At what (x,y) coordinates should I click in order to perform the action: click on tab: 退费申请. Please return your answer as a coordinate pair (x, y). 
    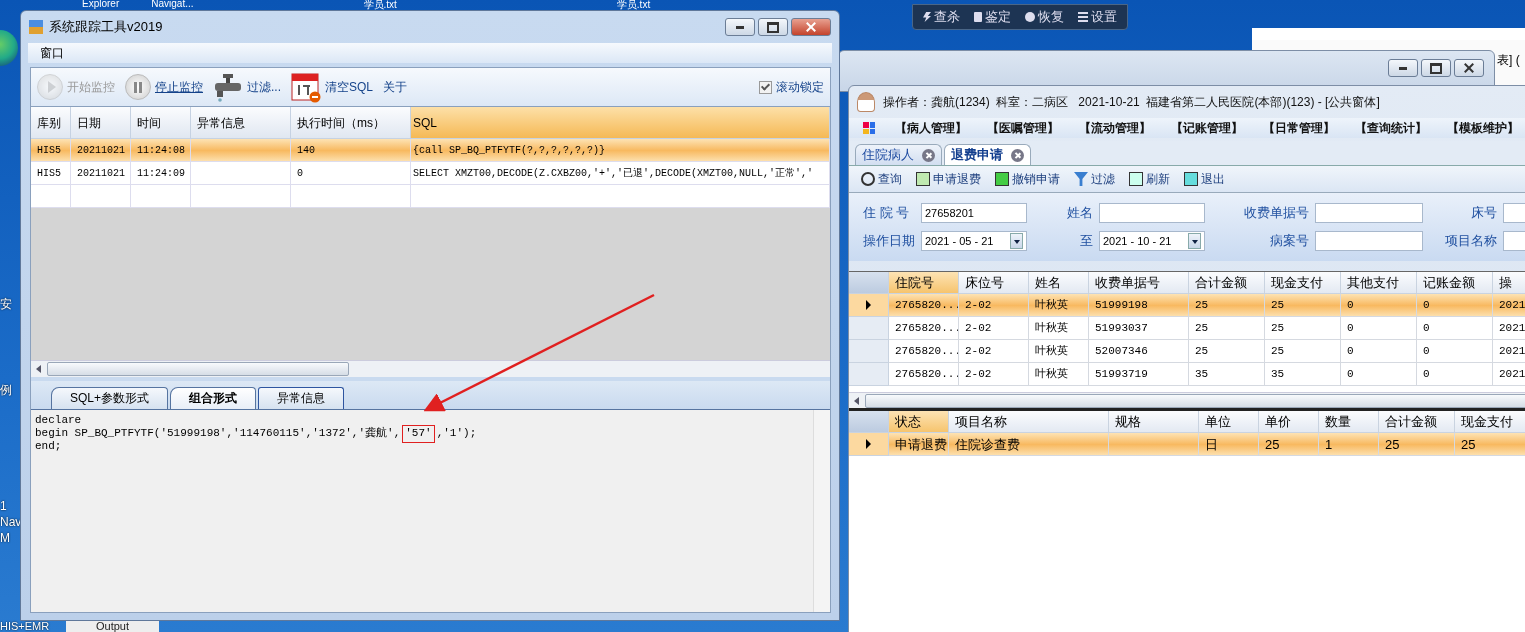
    Looking at the image, I should click on (987, 154).